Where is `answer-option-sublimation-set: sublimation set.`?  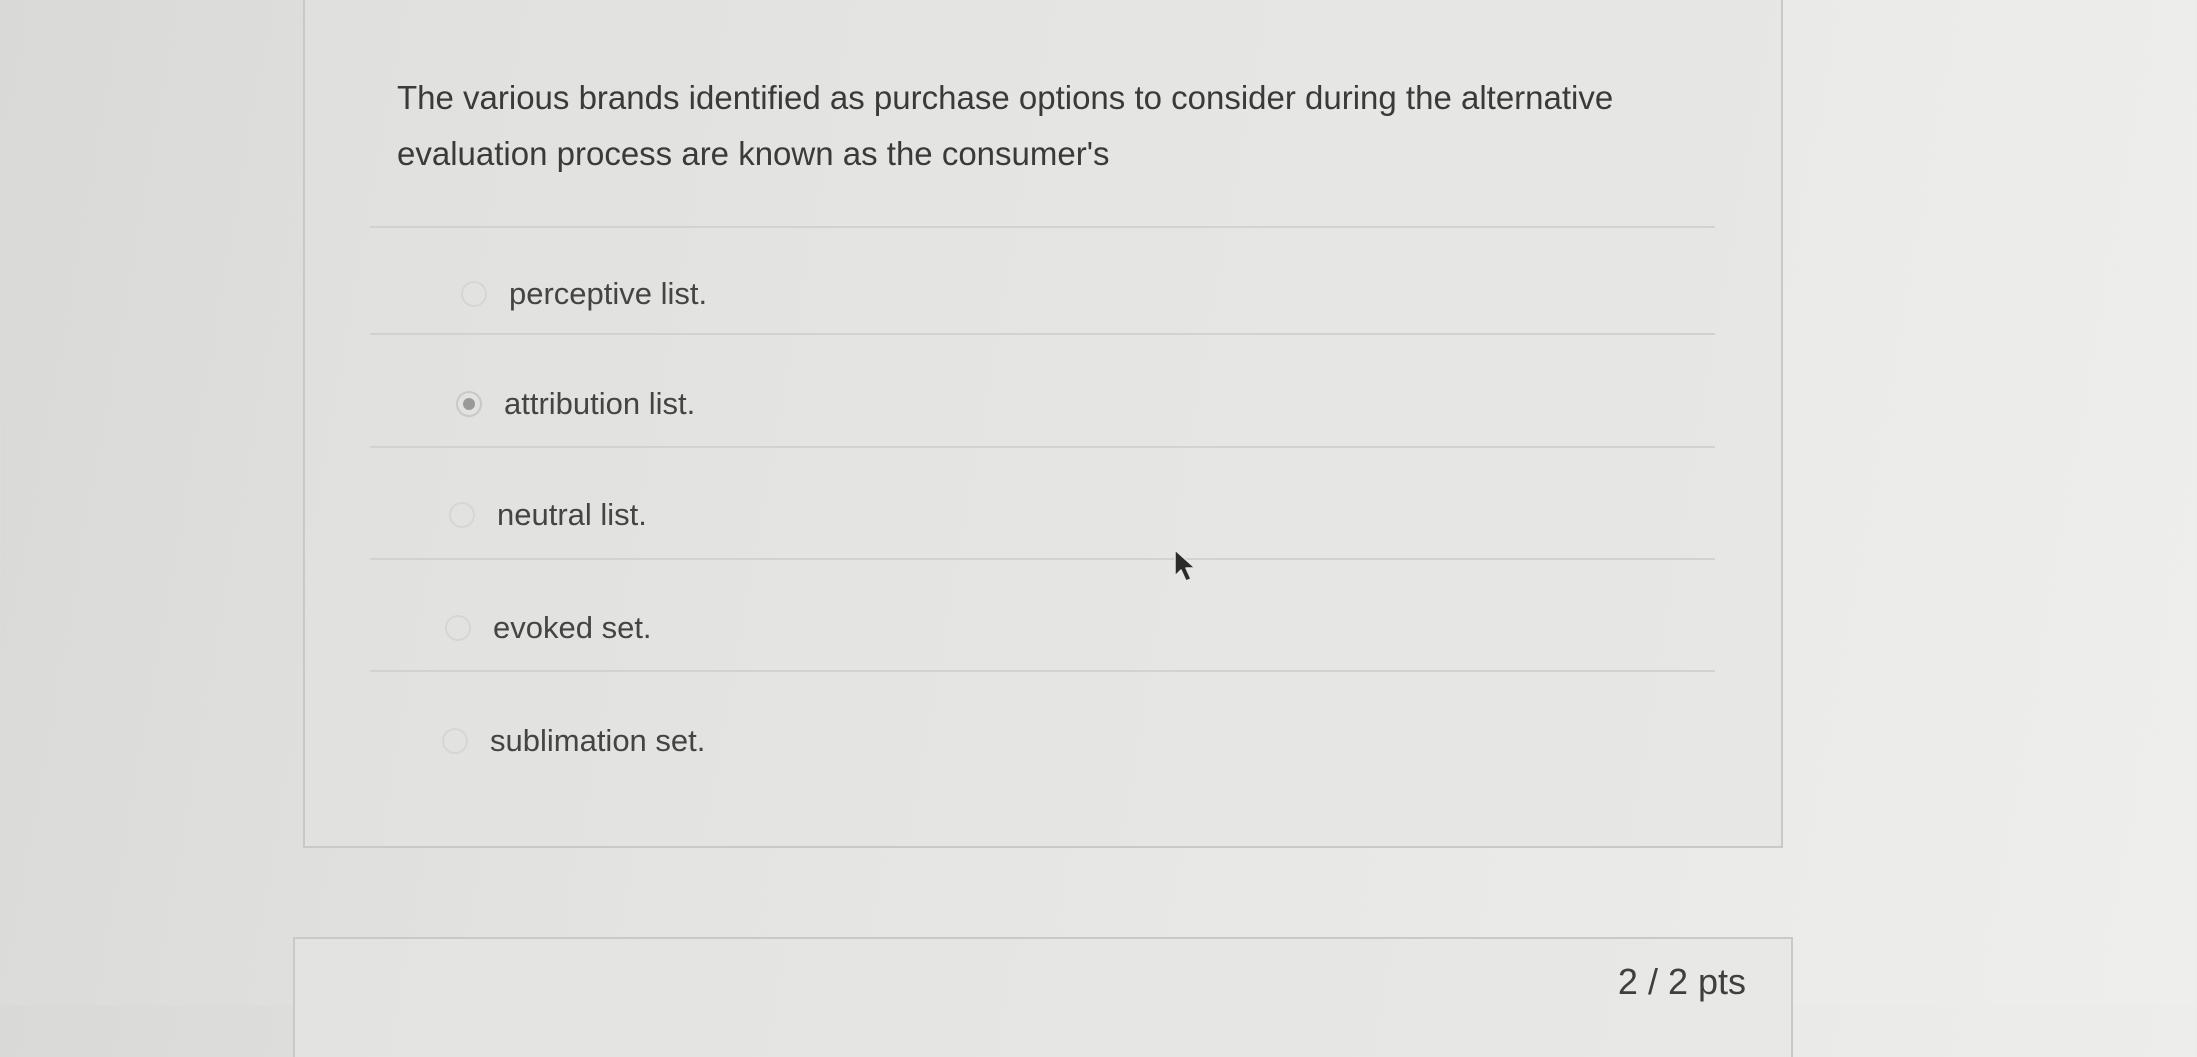 answer-option-sublimation-set: sublimation set. is located at coordinates (573, 741).